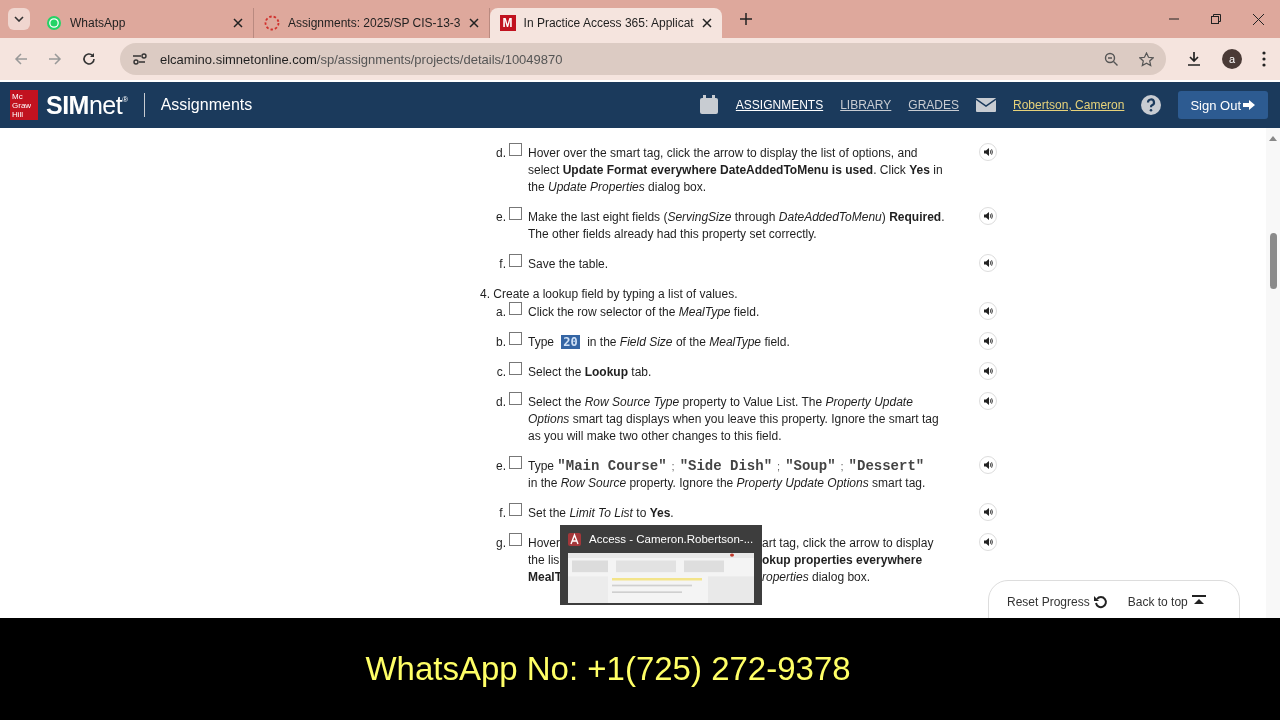 This screenshot has width=1280, height=720. What do you see at coordinates (1273, 138) in the screenshot?
I see `scroll-up-icon` at bounding box center [1273, 138].